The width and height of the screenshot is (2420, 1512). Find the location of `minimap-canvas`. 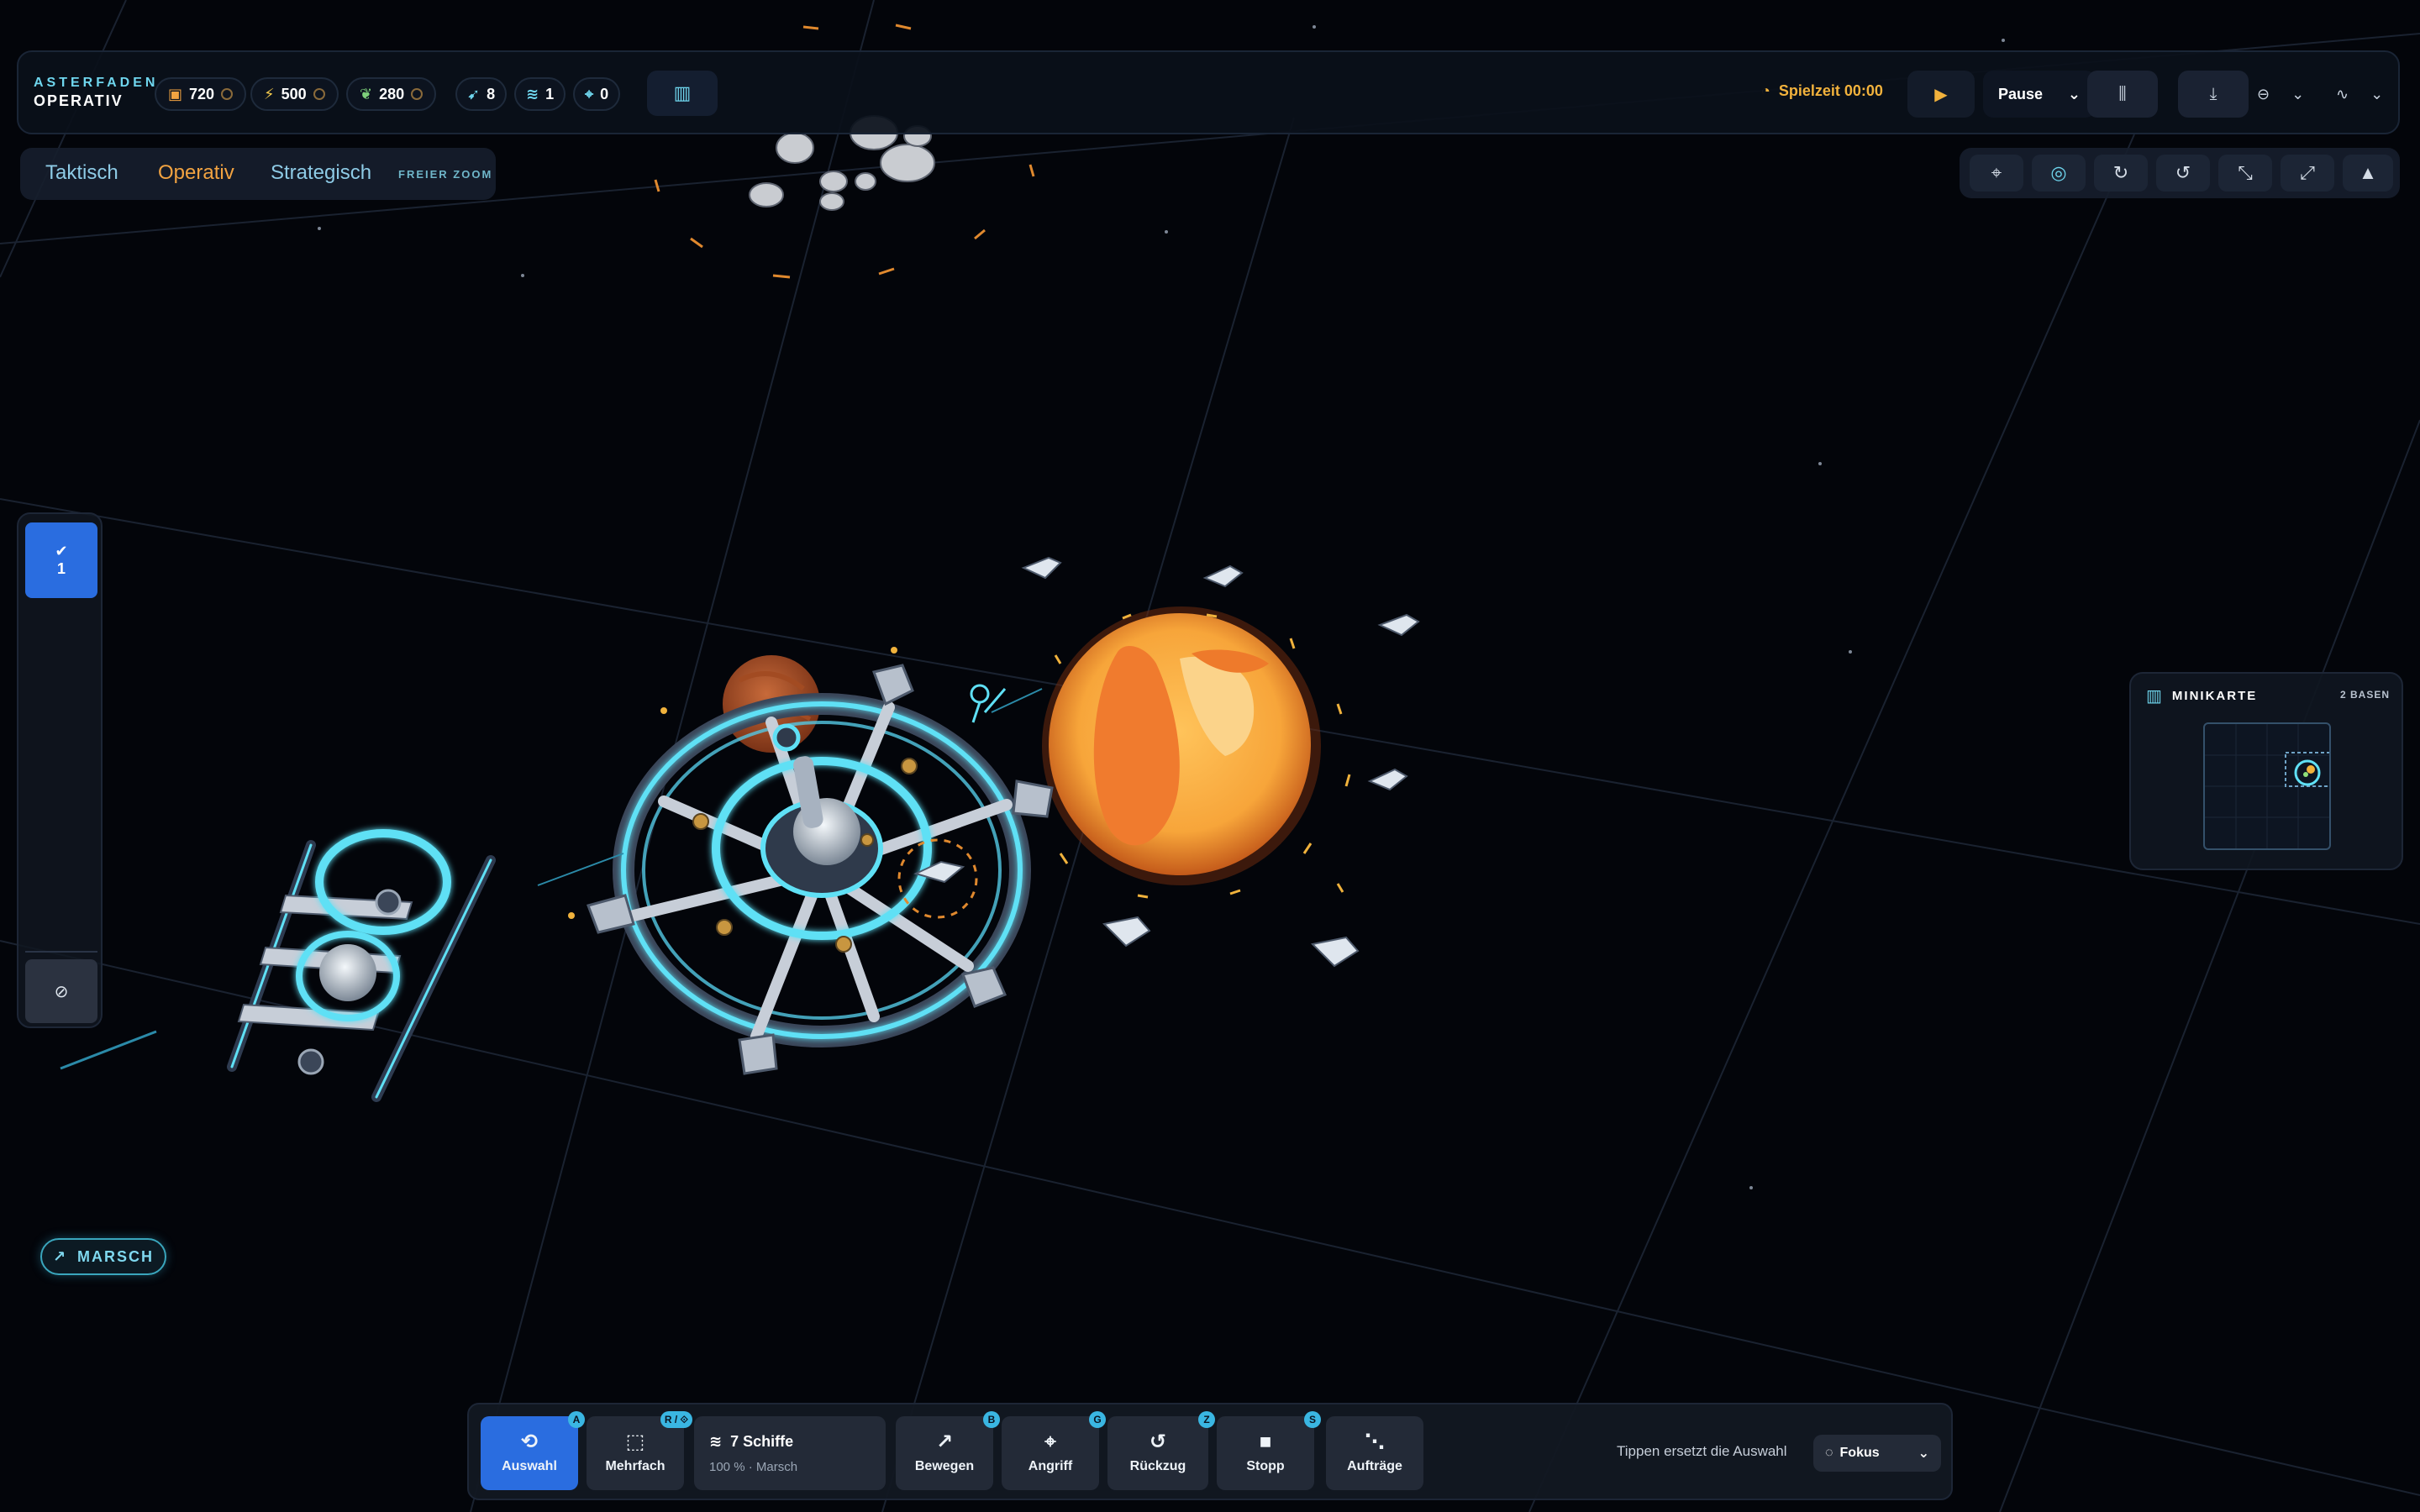

minimap-canvas is located at coordinates (2268, 786).